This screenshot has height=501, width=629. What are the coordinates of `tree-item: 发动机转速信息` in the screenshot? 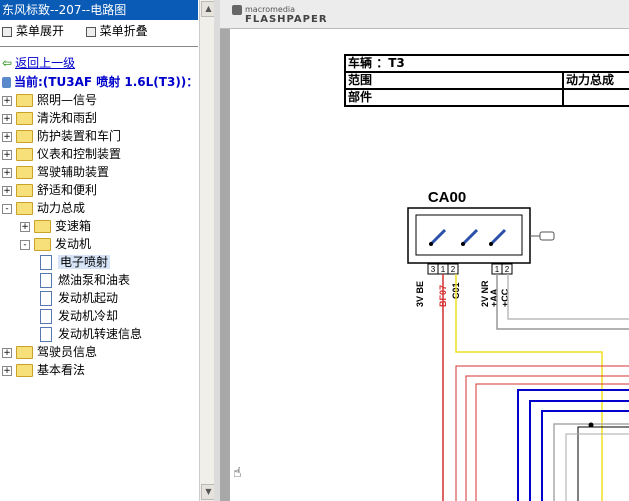 It's located at (91, 334).